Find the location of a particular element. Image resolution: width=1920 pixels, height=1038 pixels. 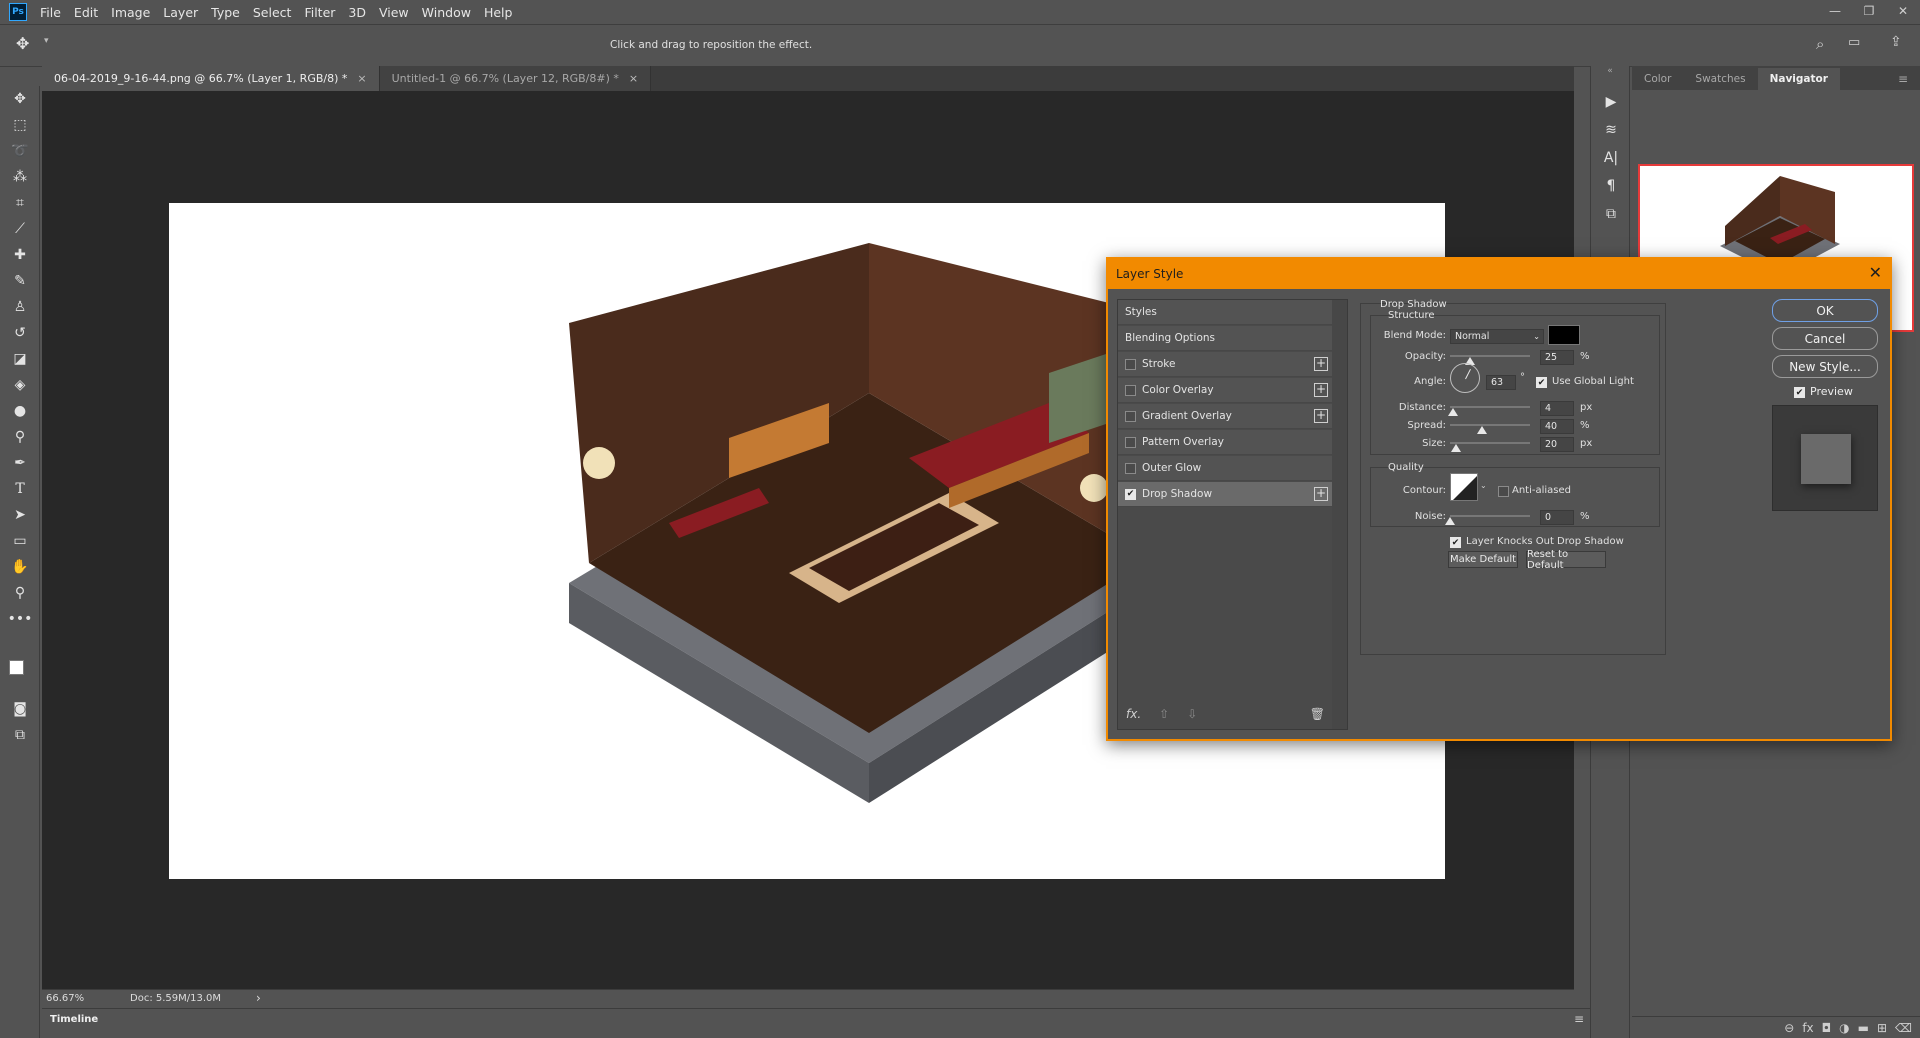

zoom-level: 66.67% is located at coordinates (65, 998).